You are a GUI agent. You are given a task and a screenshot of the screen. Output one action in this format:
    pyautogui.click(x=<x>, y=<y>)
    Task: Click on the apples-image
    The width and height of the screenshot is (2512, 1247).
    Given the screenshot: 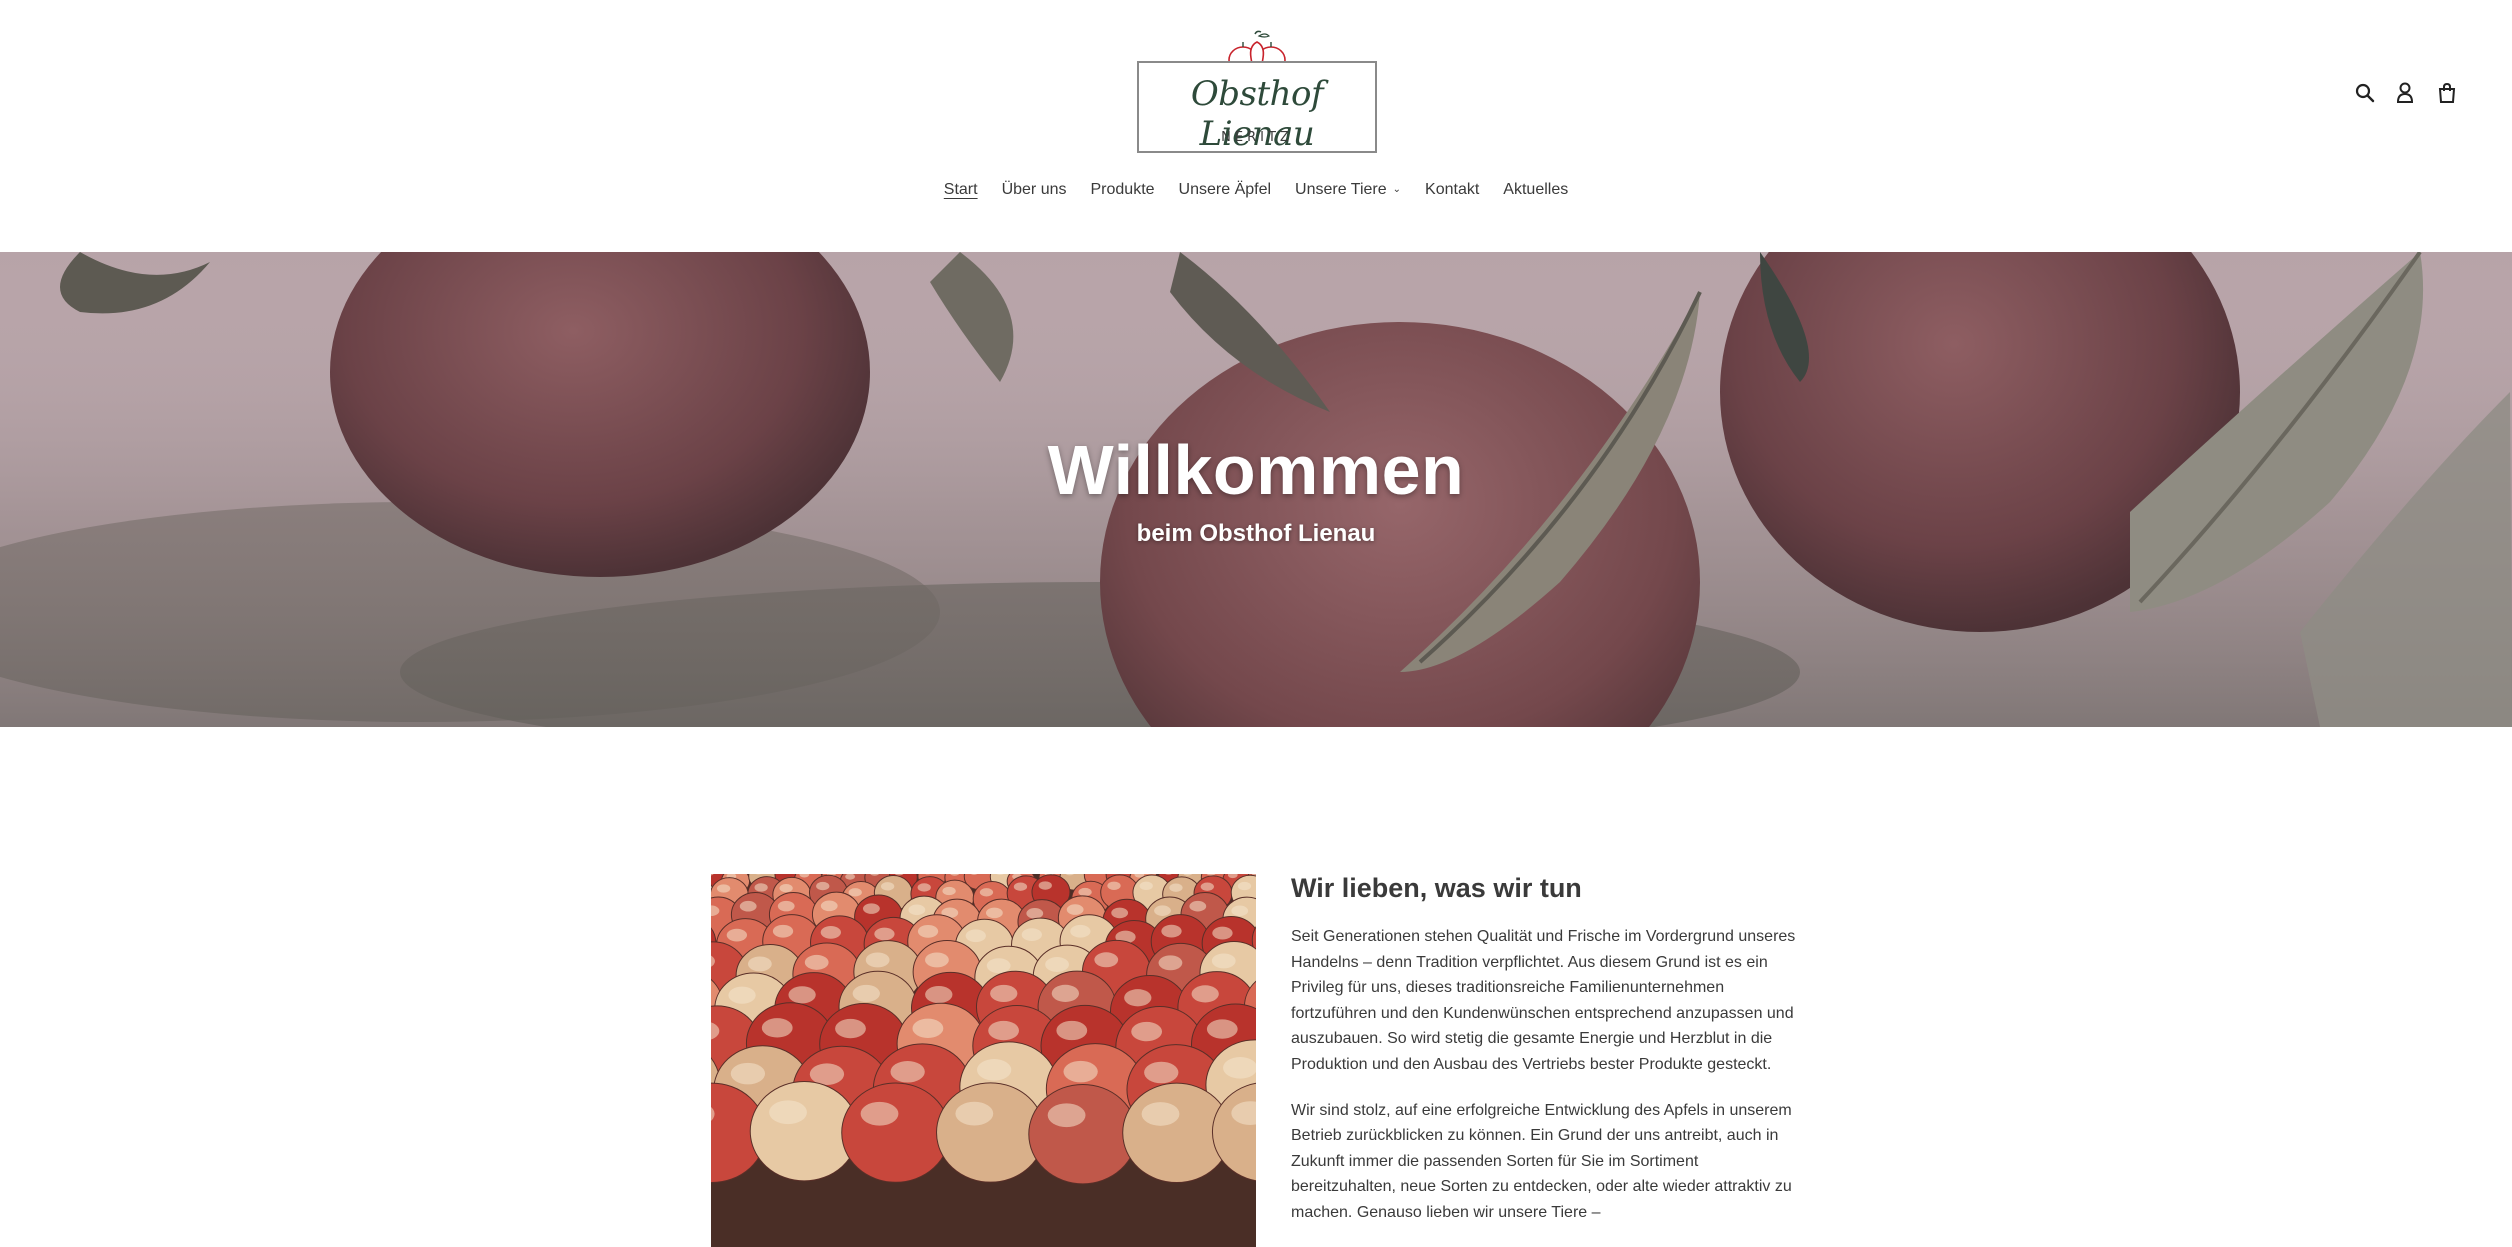 What is the action you would take?
    pyautogui.click(x=983, y=1060)
    